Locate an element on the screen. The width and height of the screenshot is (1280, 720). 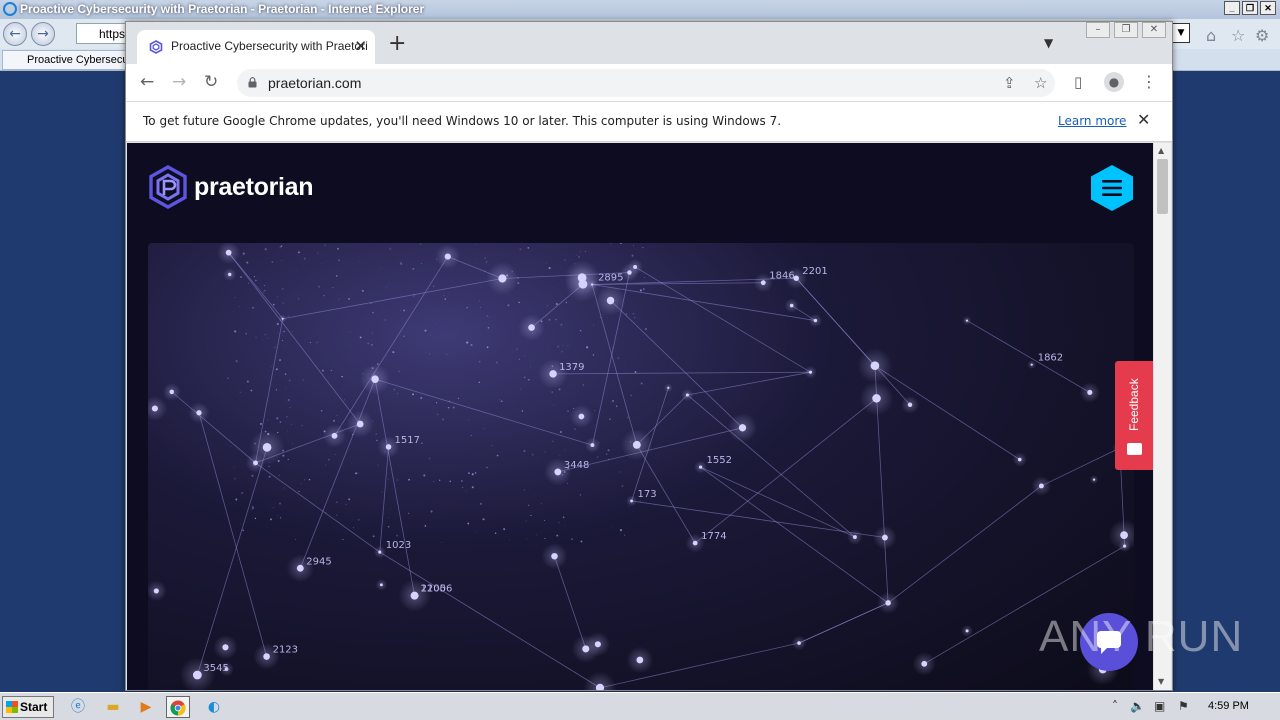
chrome-taskbar-icon is located at coordinates (178, 707).